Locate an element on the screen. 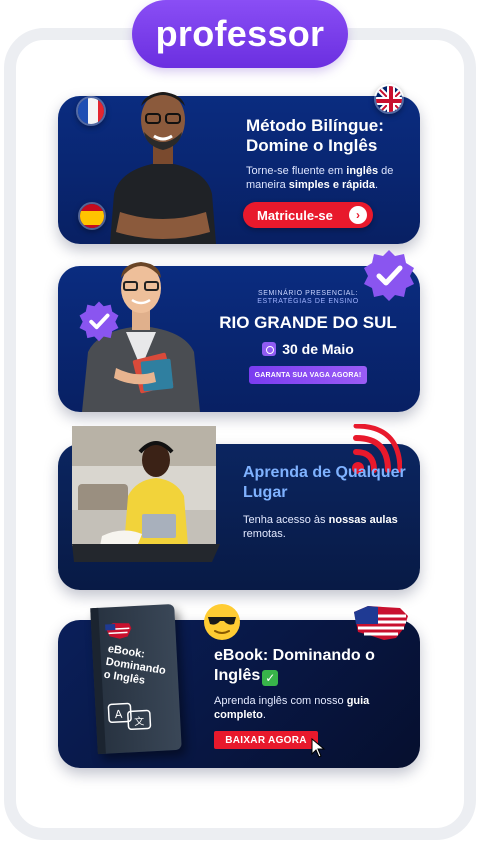 The width and height of the screenshot is (480, 850). laptop-student-photo is located at coordinates (146, 494).